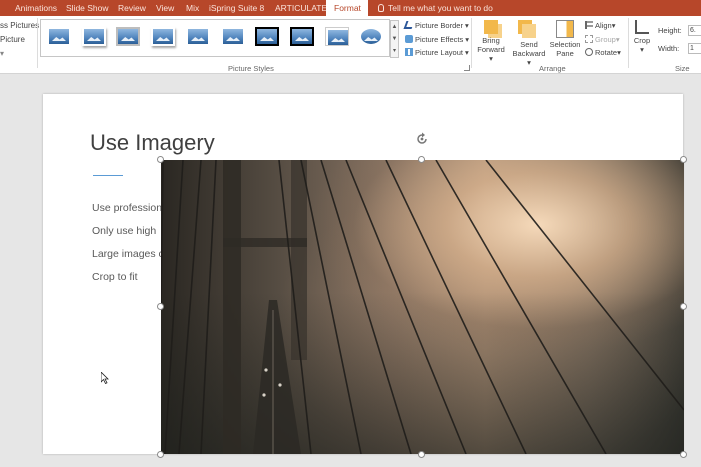 This screenshot has width=701, height=467. I want to click on bring-forward-icon, so click(491, 27).